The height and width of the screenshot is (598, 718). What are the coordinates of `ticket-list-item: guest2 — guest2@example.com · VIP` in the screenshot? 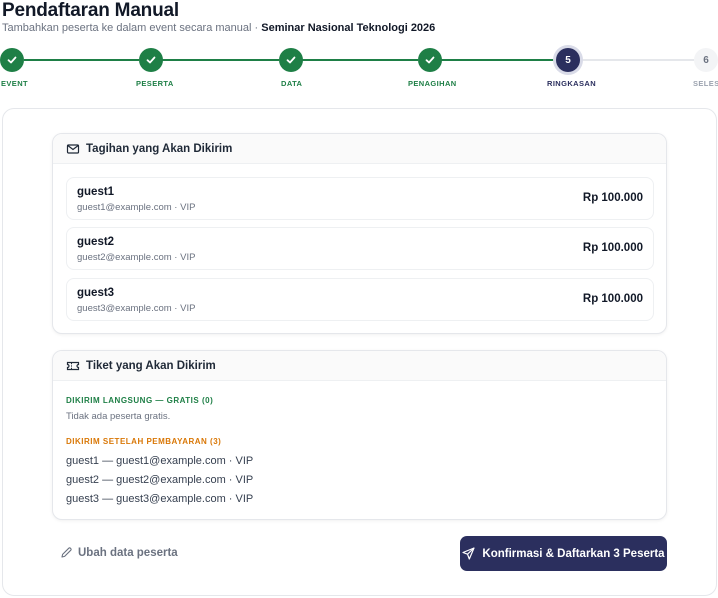 It's located at (160, 480).